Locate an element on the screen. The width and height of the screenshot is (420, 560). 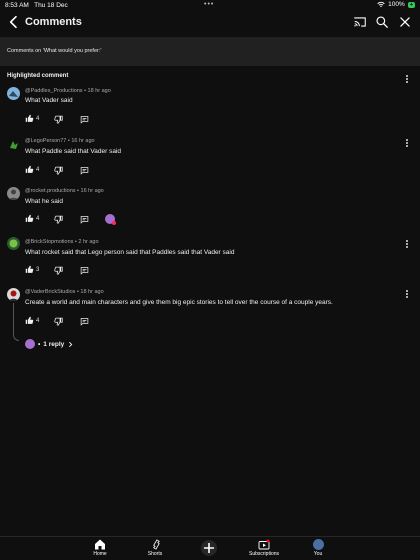
comment-author-meta: @LegoPerson77 • 16 hr ago is located at coordinates (60, 141).